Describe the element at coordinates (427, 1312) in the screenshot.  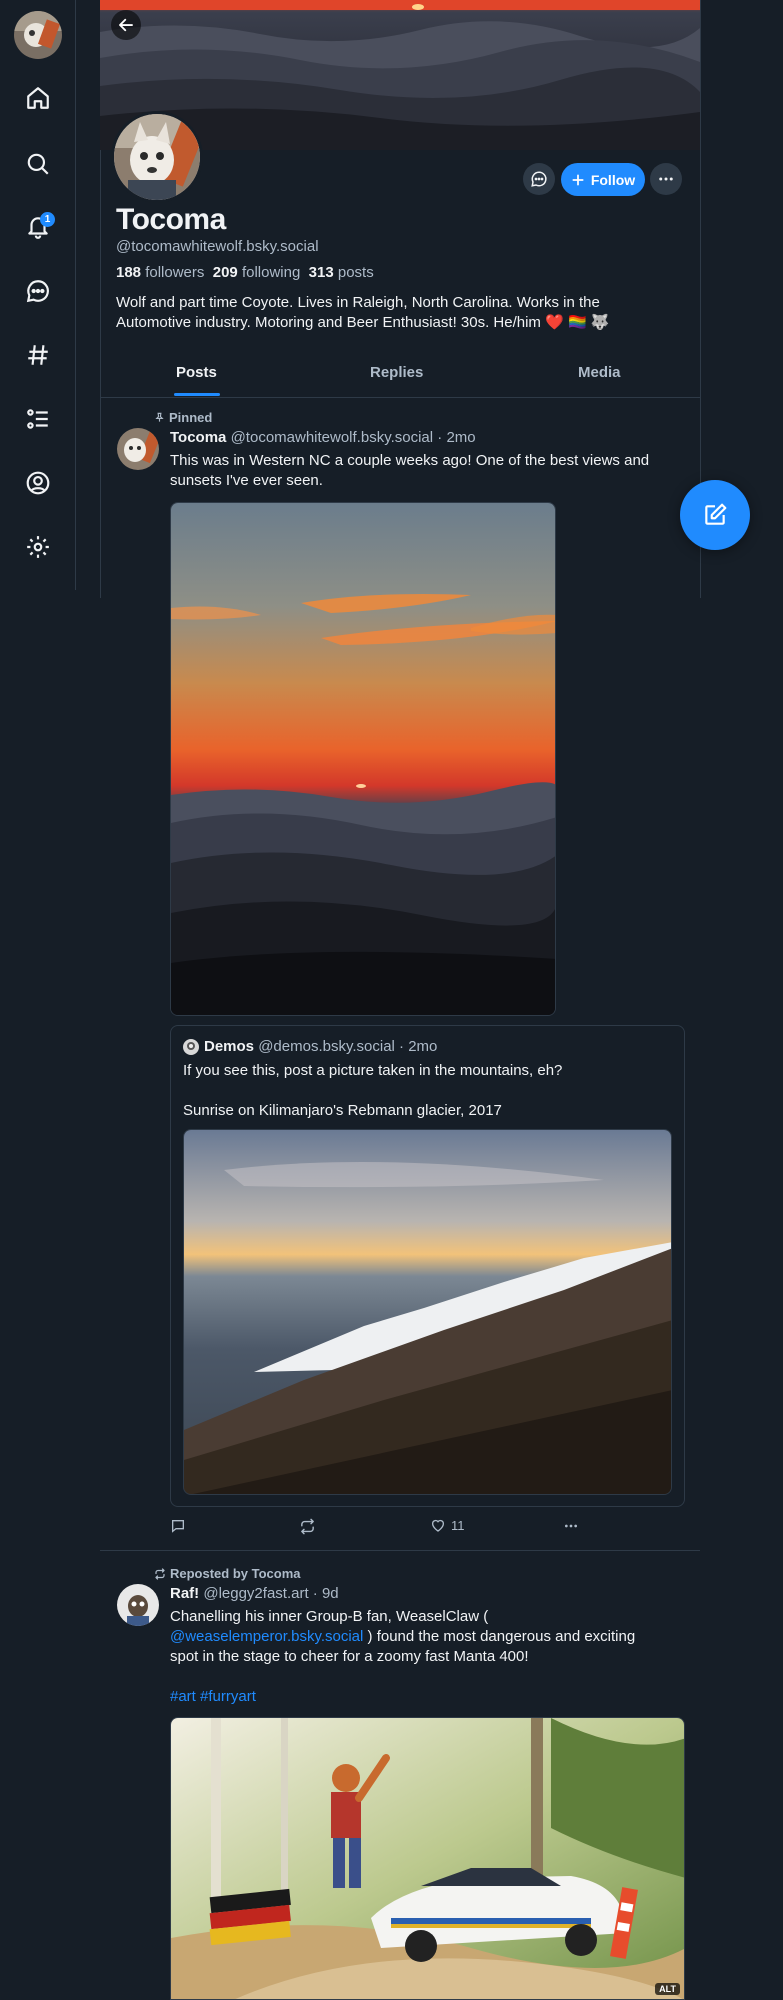
I see `quote-image-kilimanjaro` at that location.